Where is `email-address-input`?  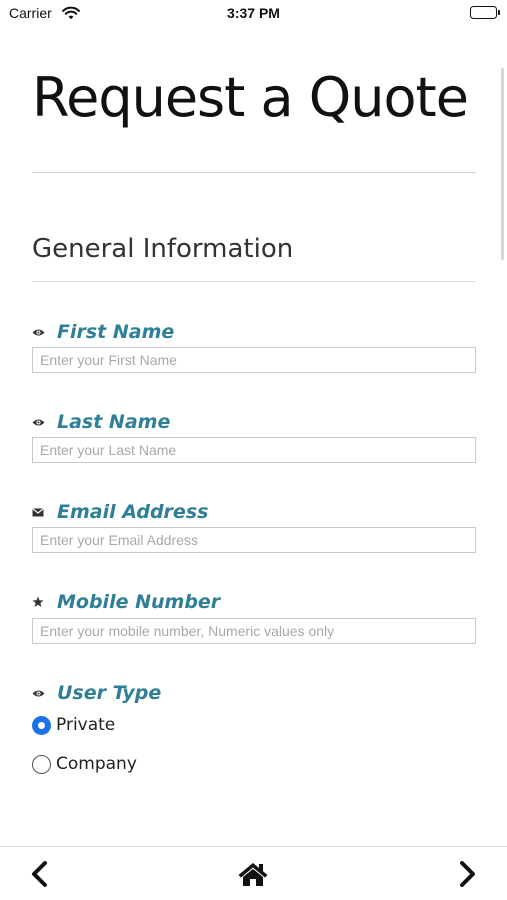 email-address-input is located at coordinates (254, 540).